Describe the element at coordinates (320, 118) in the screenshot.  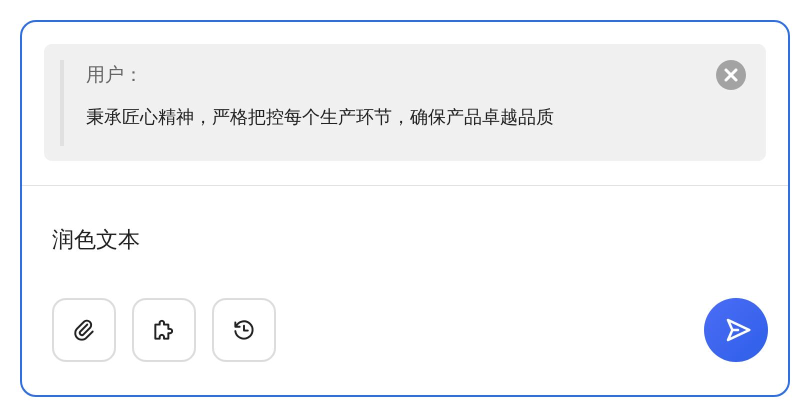
I see `quoted-message-text: 秉承匠心精神，严格把控每个生产环节，确保产品卓越品质` at that location.